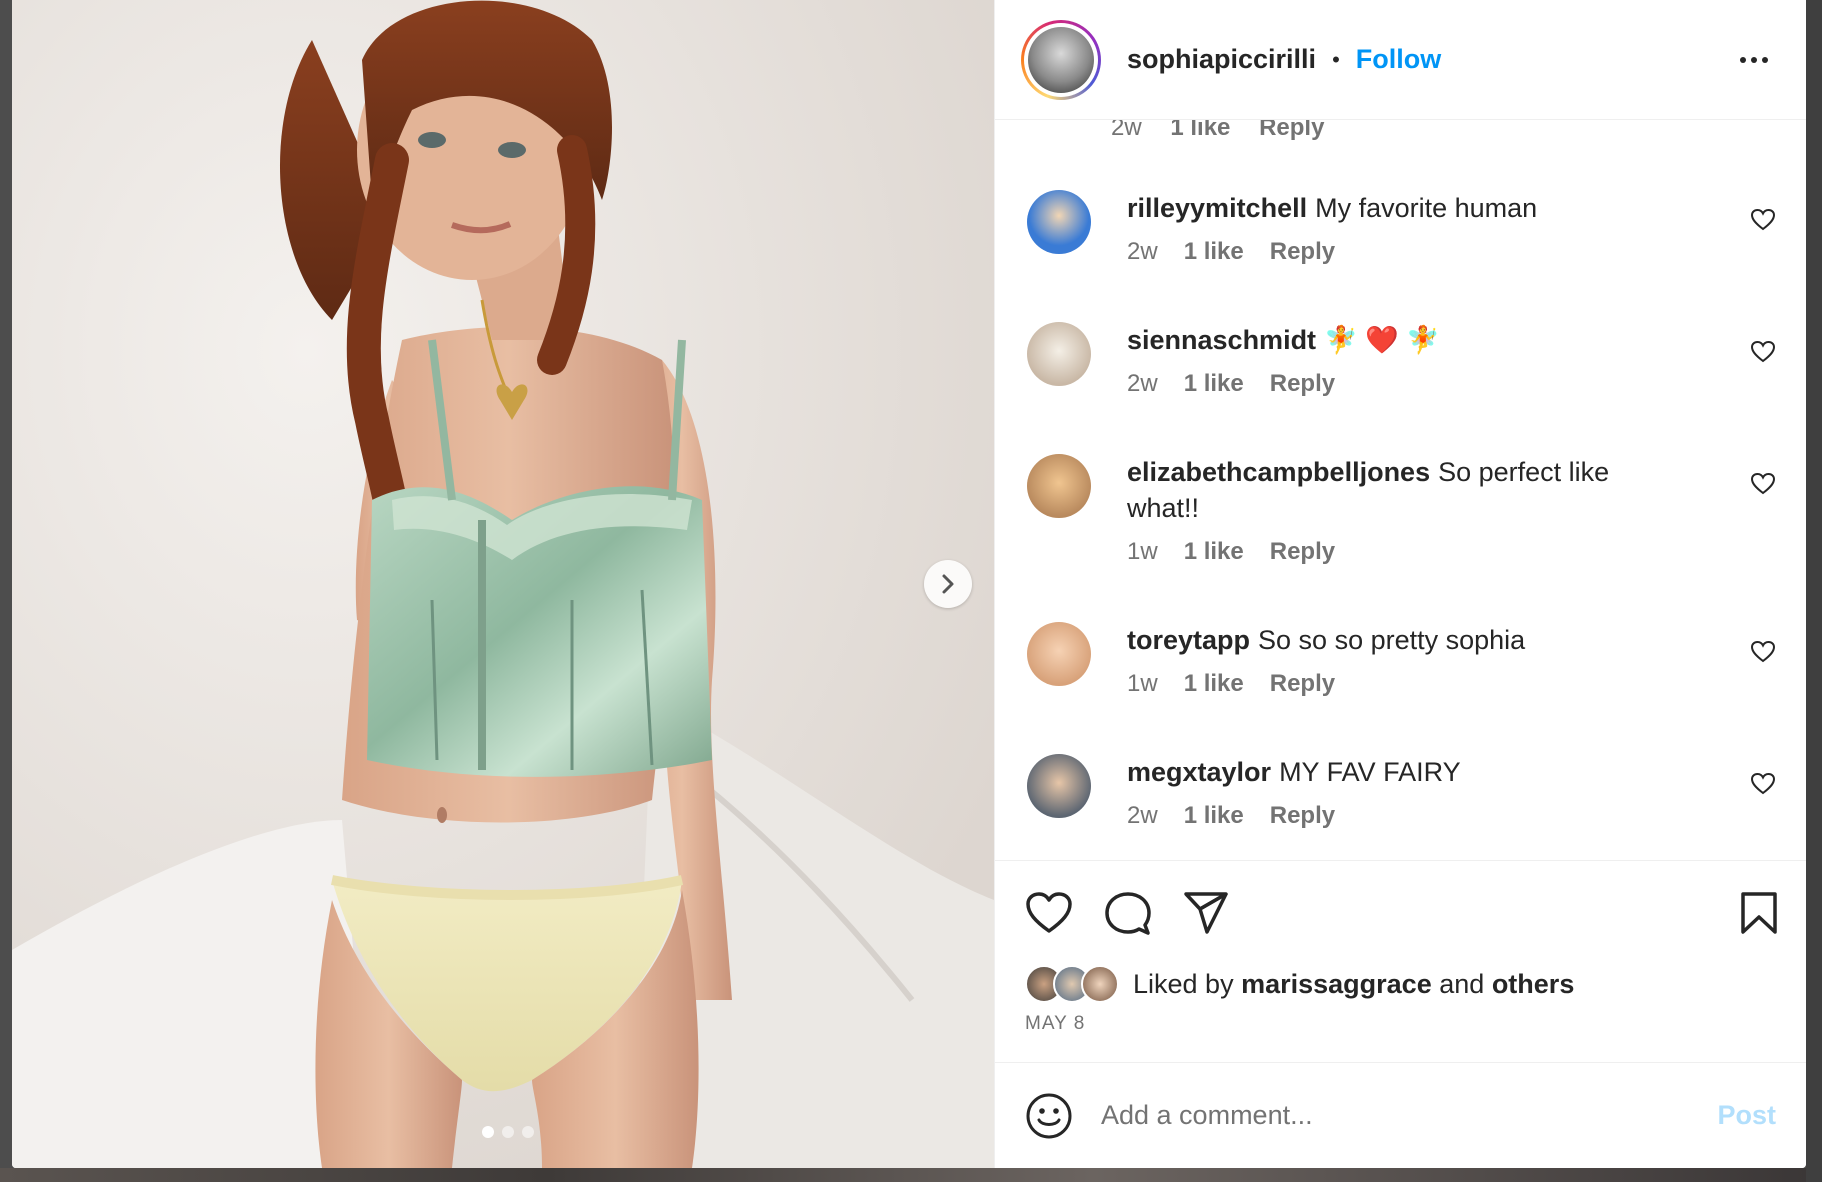  Describe the element at coordinates (1401, 360) in the screenshot. I see `comment-item: siennaschmidt 🧚 ❤️ 🧚 2w 1 like Reply` at that location.